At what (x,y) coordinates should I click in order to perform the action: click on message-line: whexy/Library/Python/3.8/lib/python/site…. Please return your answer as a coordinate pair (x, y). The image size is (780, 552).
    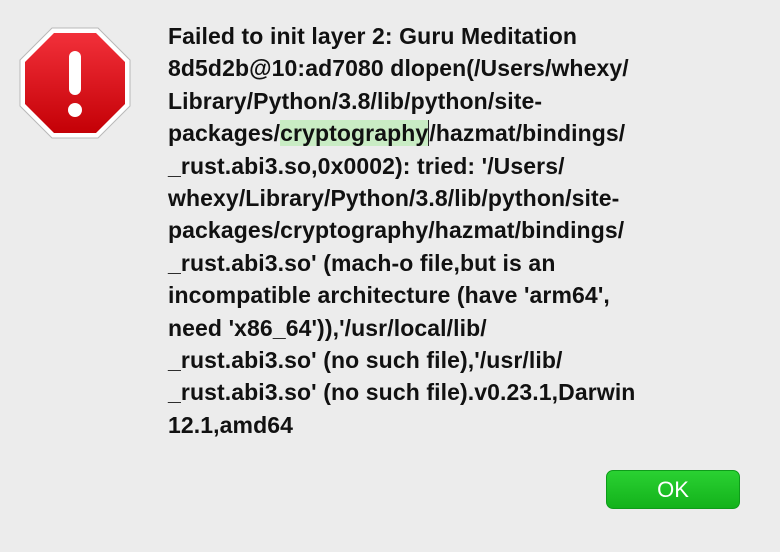
    Looking at the image, I should click on (394, 198).